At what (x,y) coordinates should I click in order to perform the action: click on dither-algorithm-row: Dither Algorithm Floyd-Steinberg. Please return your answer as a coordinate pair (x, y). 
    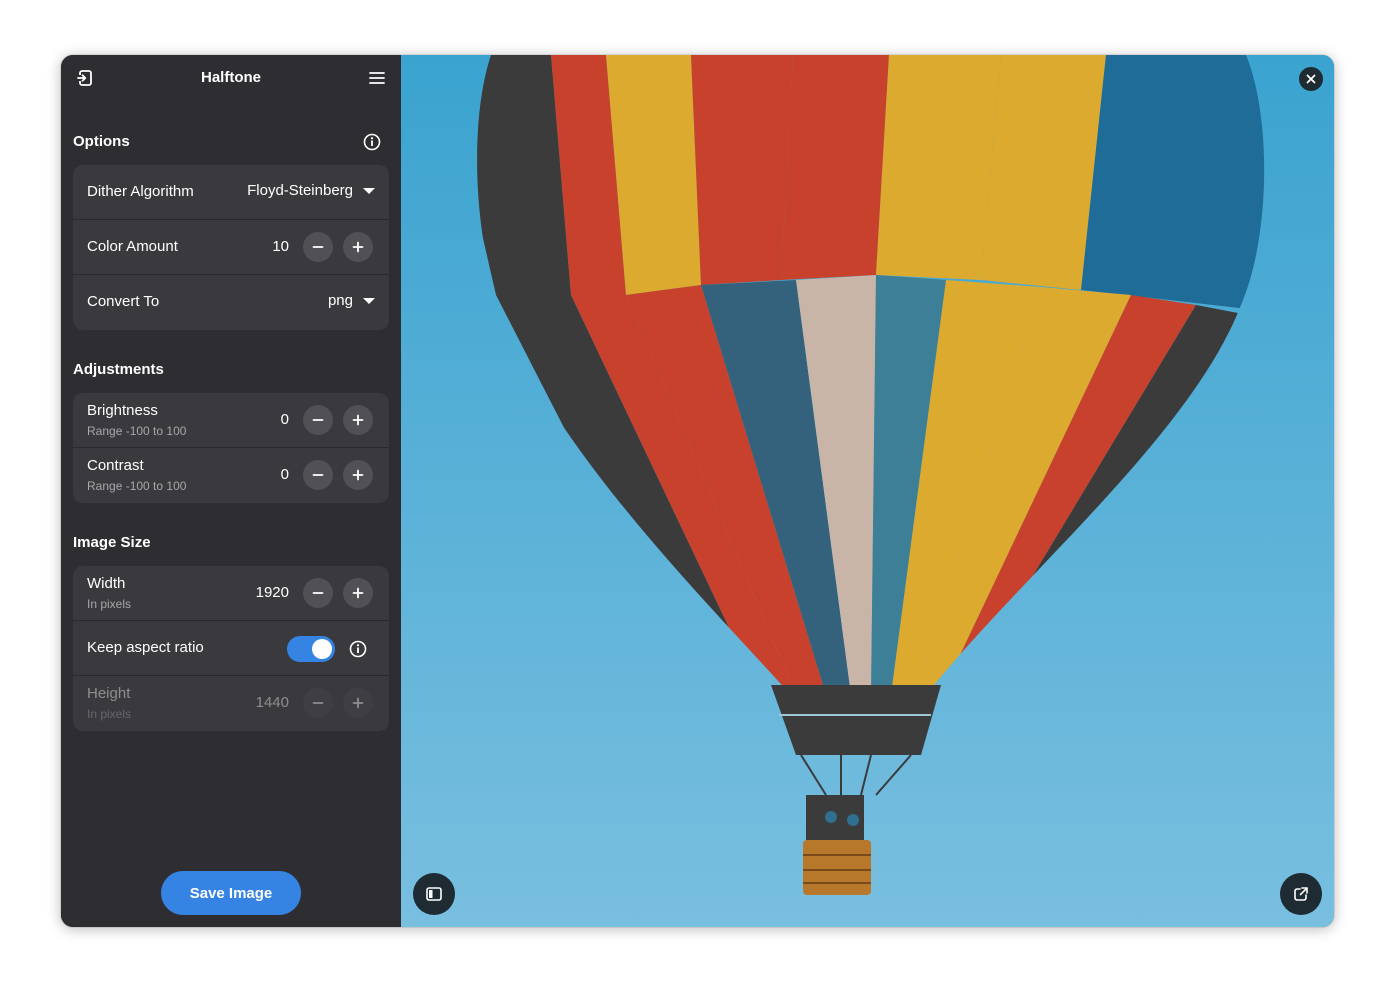
    Looking at the image, I should click on (231, 192).